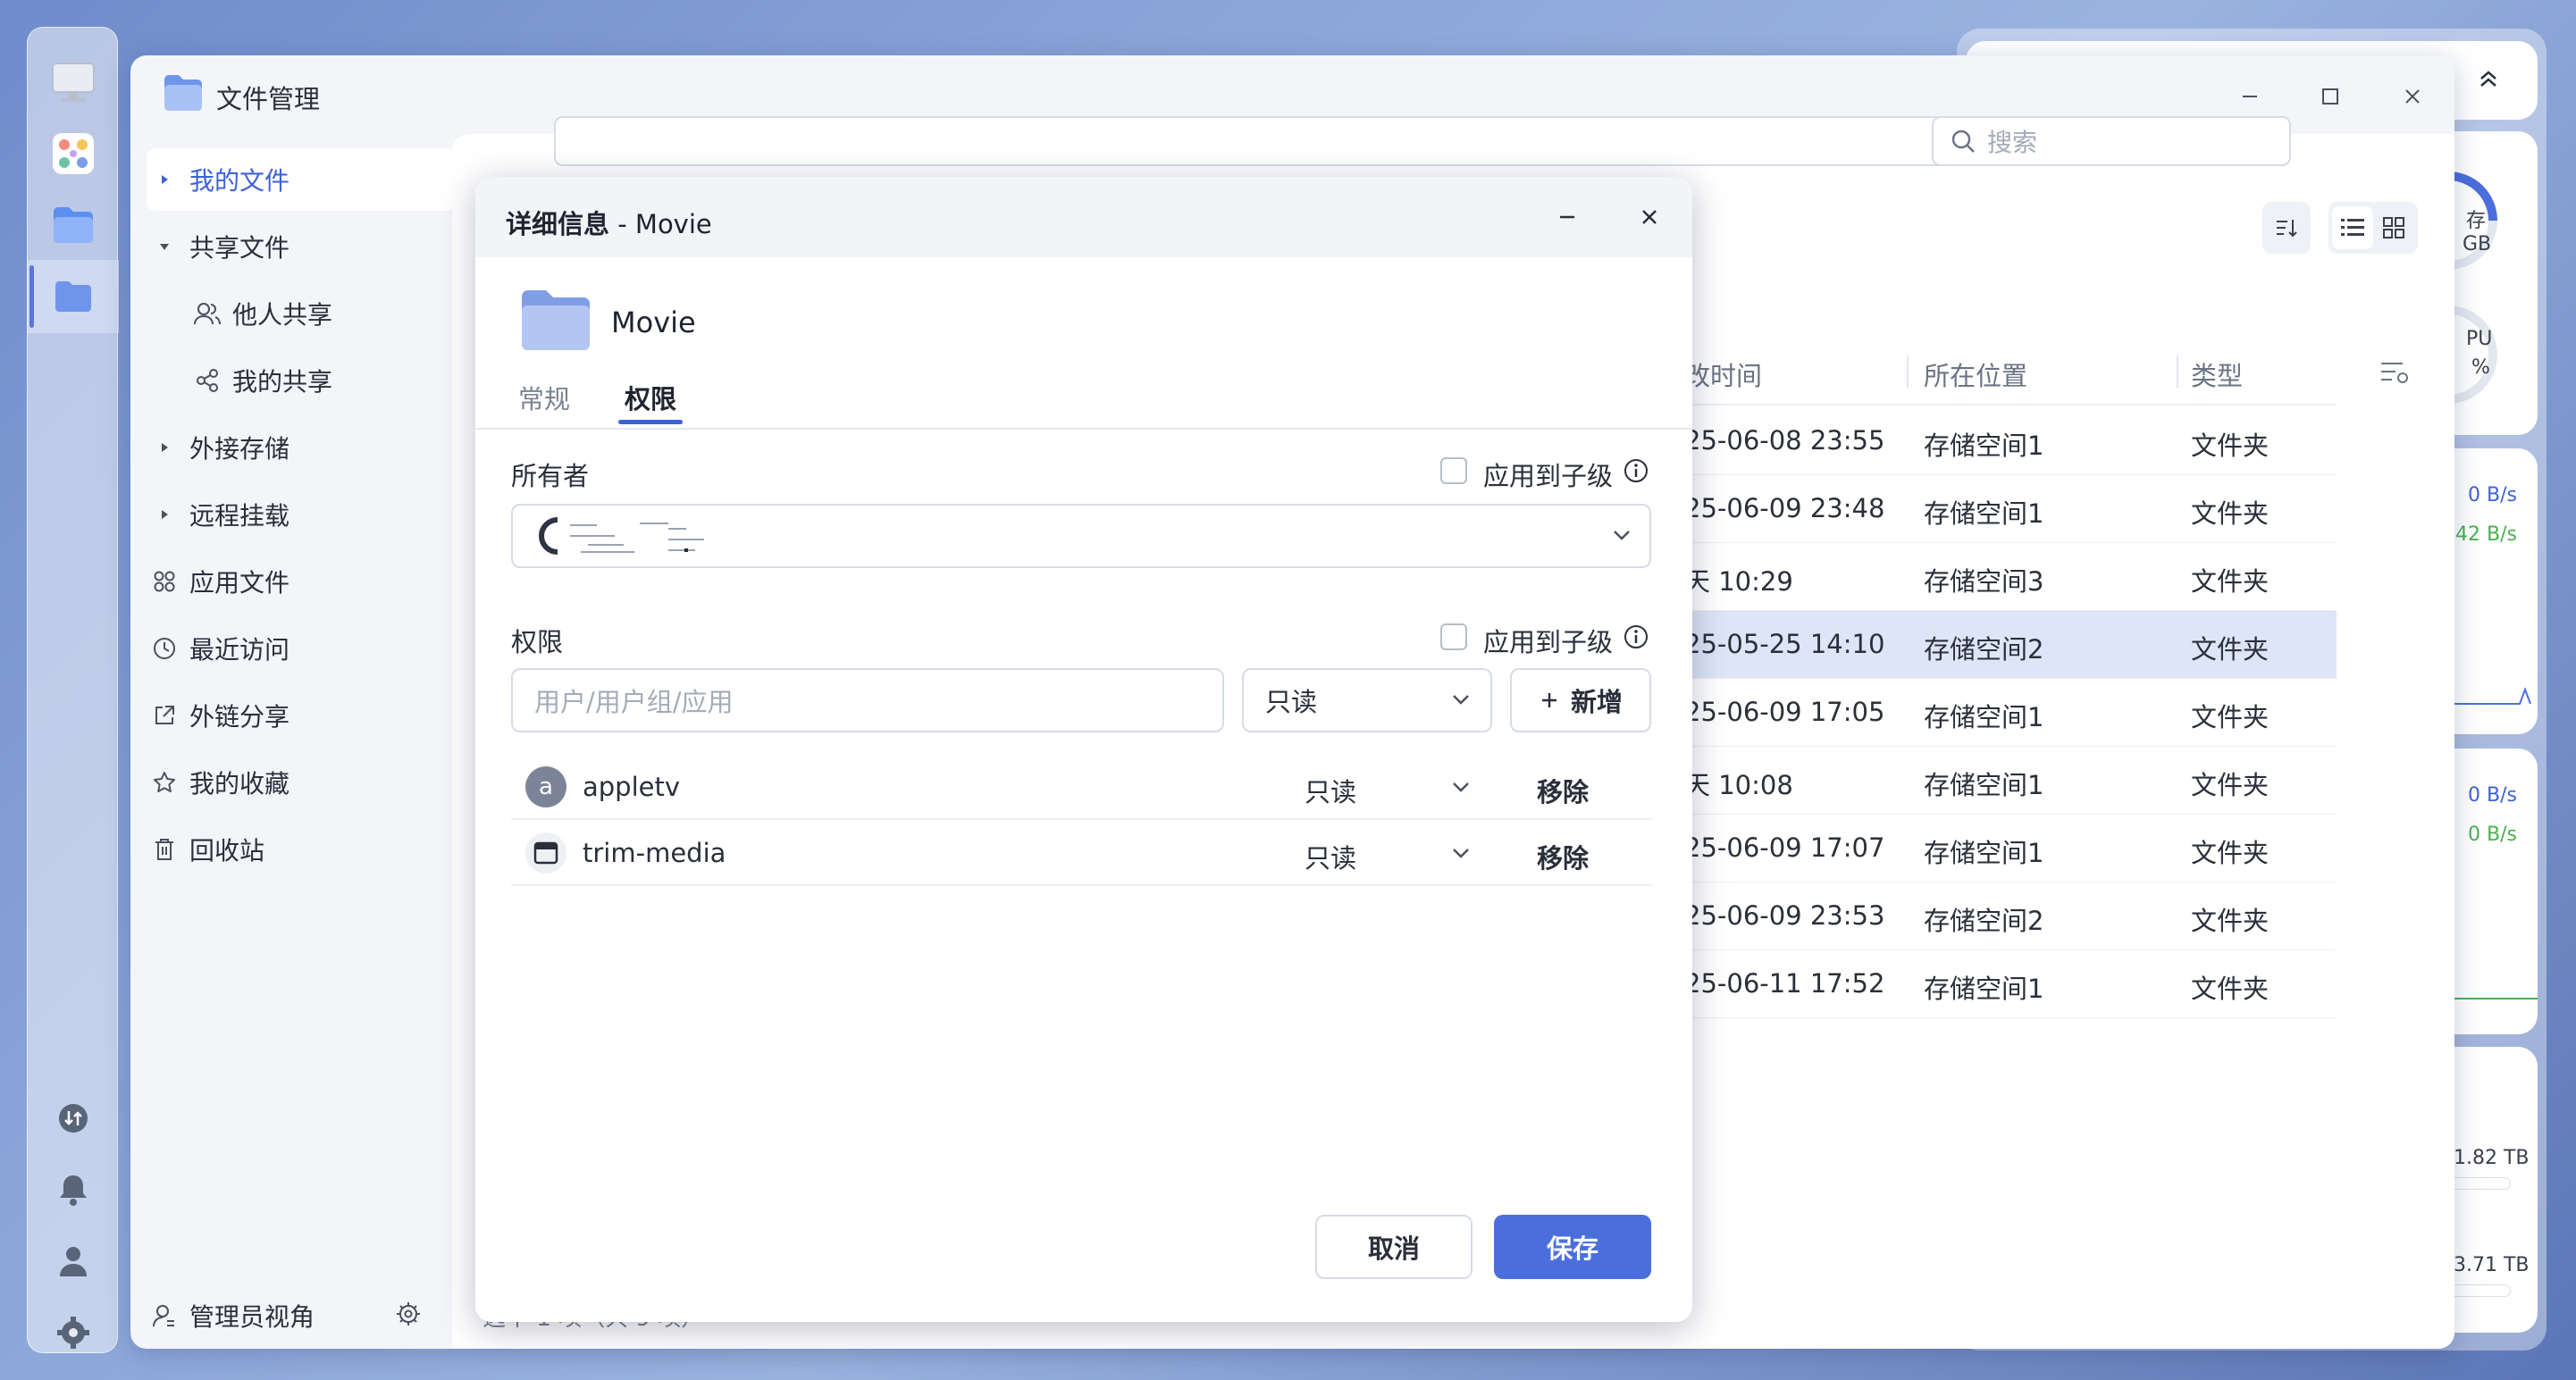 The width and height of the screenshot is (2576, 1380). Describe the element at coordinates (2008, 405) in the screenshot. I see `header-divider` at that location.